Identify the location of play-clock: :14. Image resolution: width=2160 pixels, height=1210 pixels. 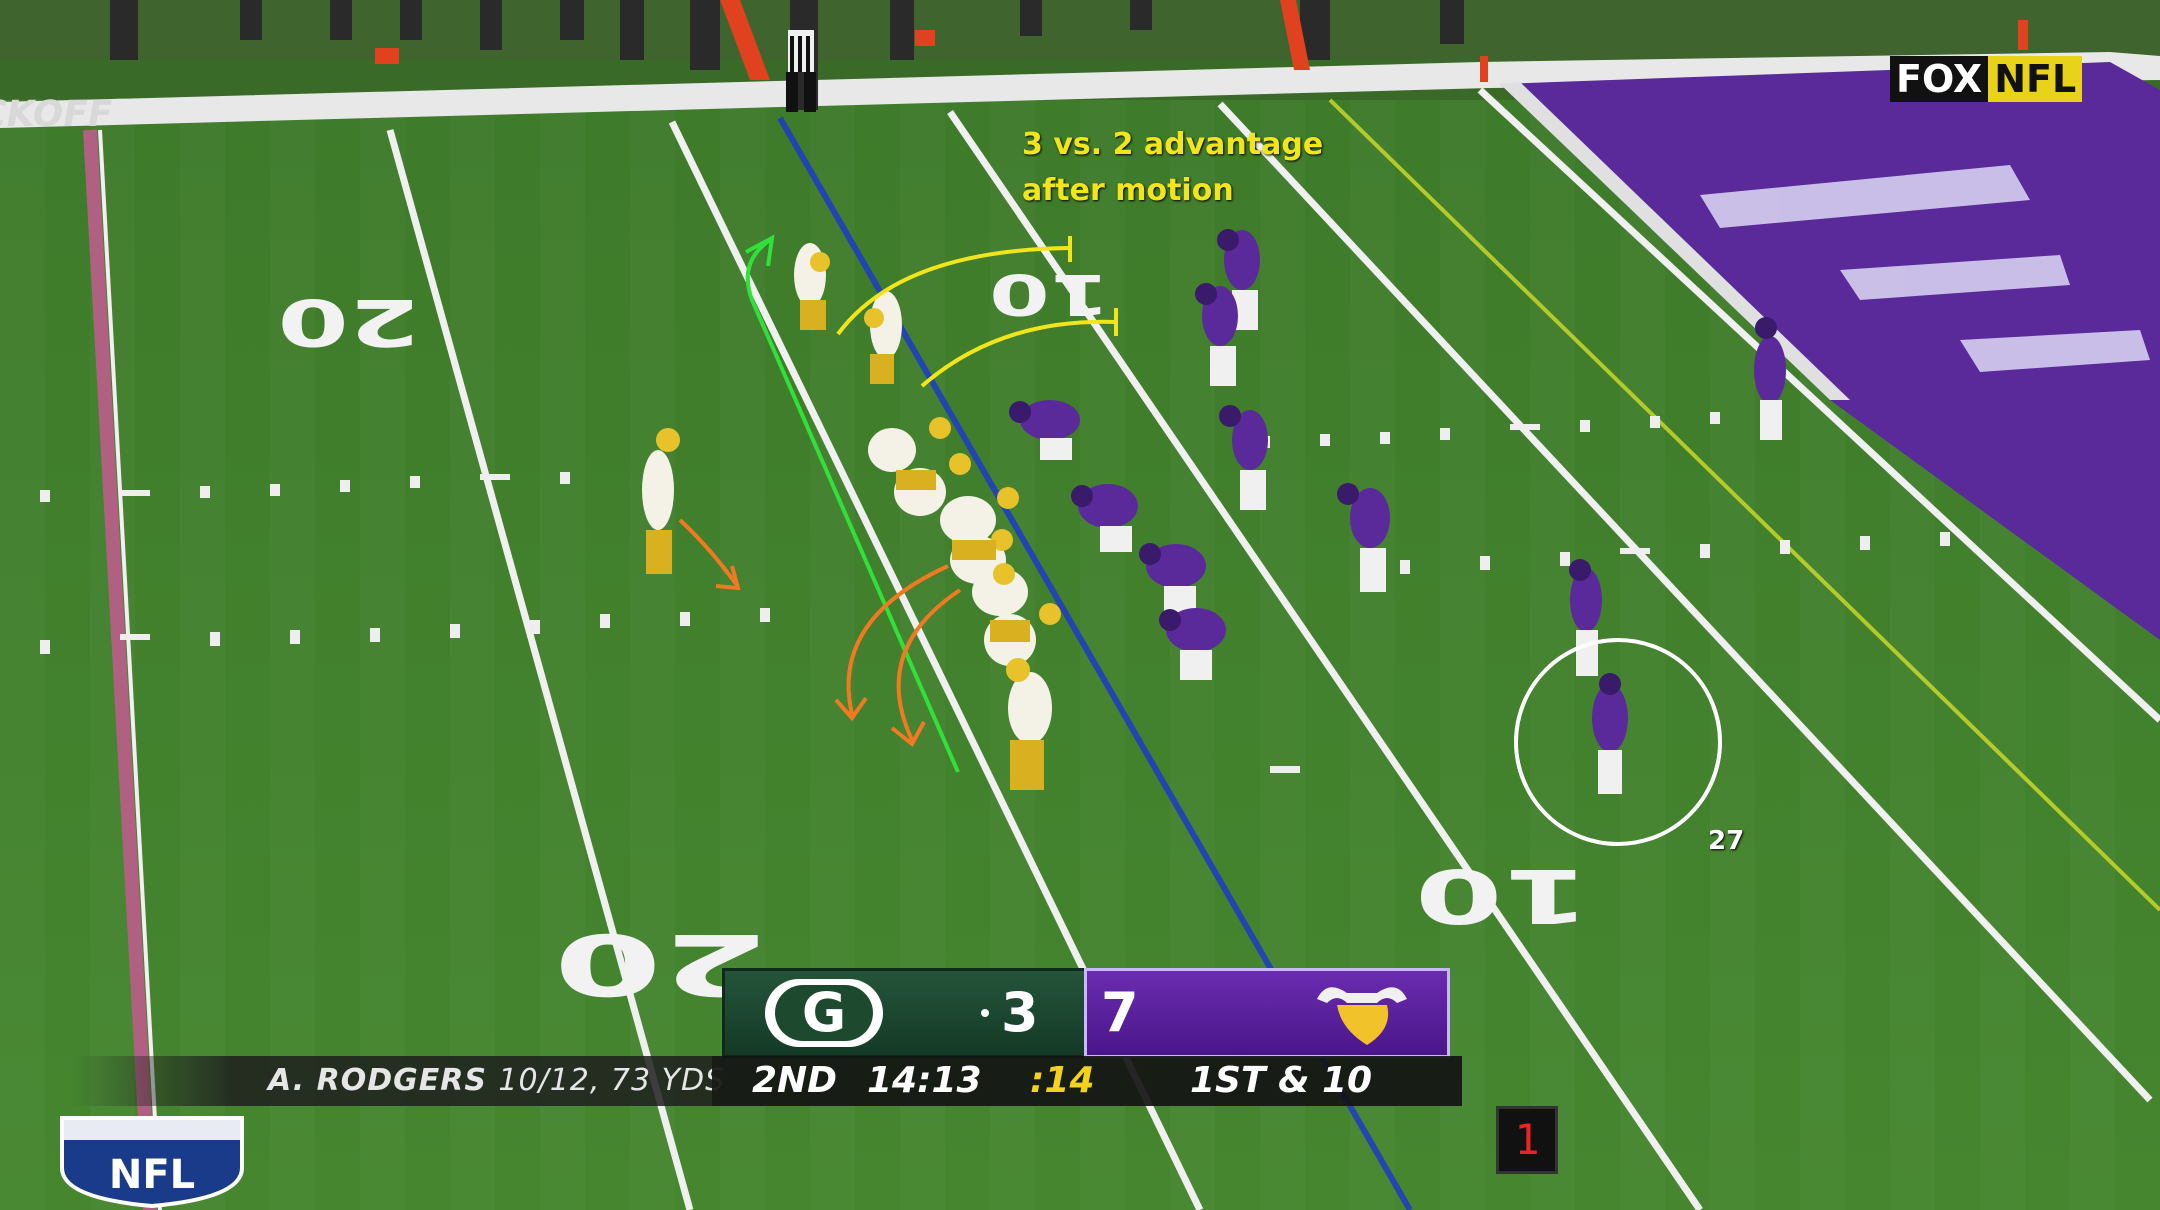
(1062, 1080).